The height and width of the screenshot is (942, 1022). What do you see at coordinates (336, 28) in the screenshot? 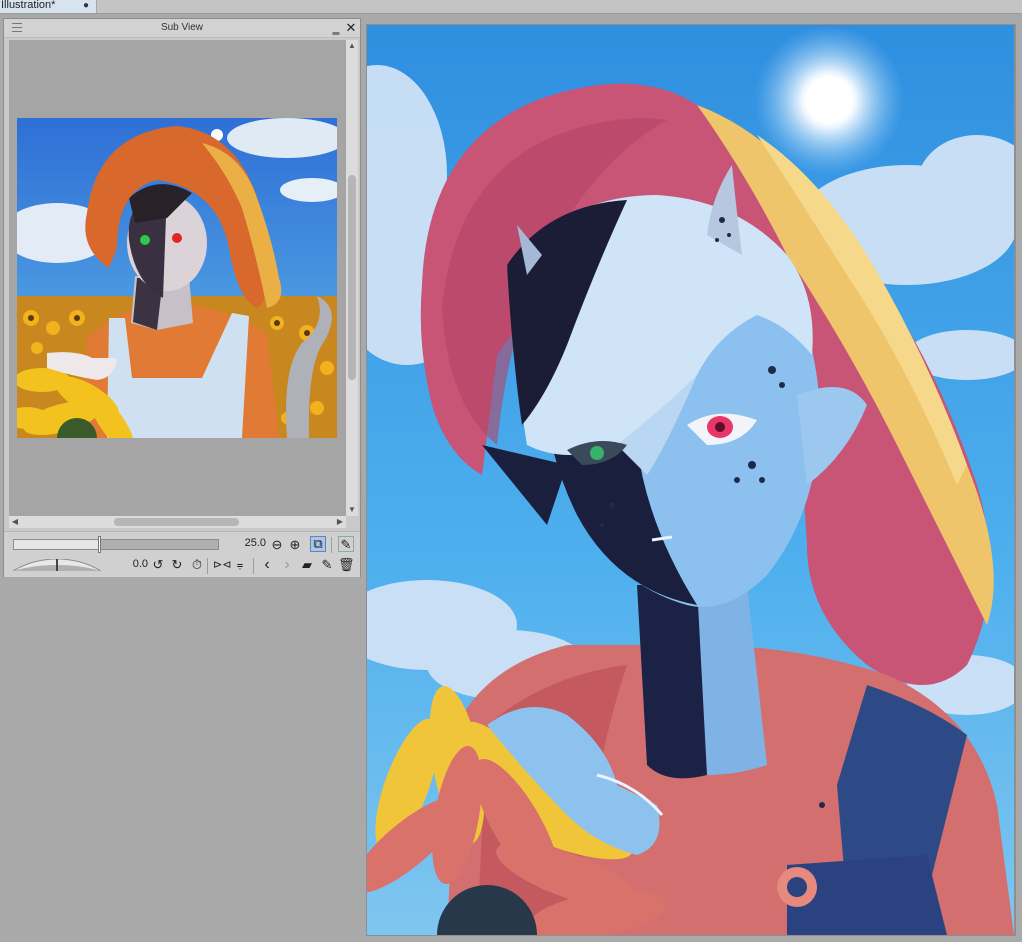
I see `minimize-icon: ‗` at bounding box center [336, 28].